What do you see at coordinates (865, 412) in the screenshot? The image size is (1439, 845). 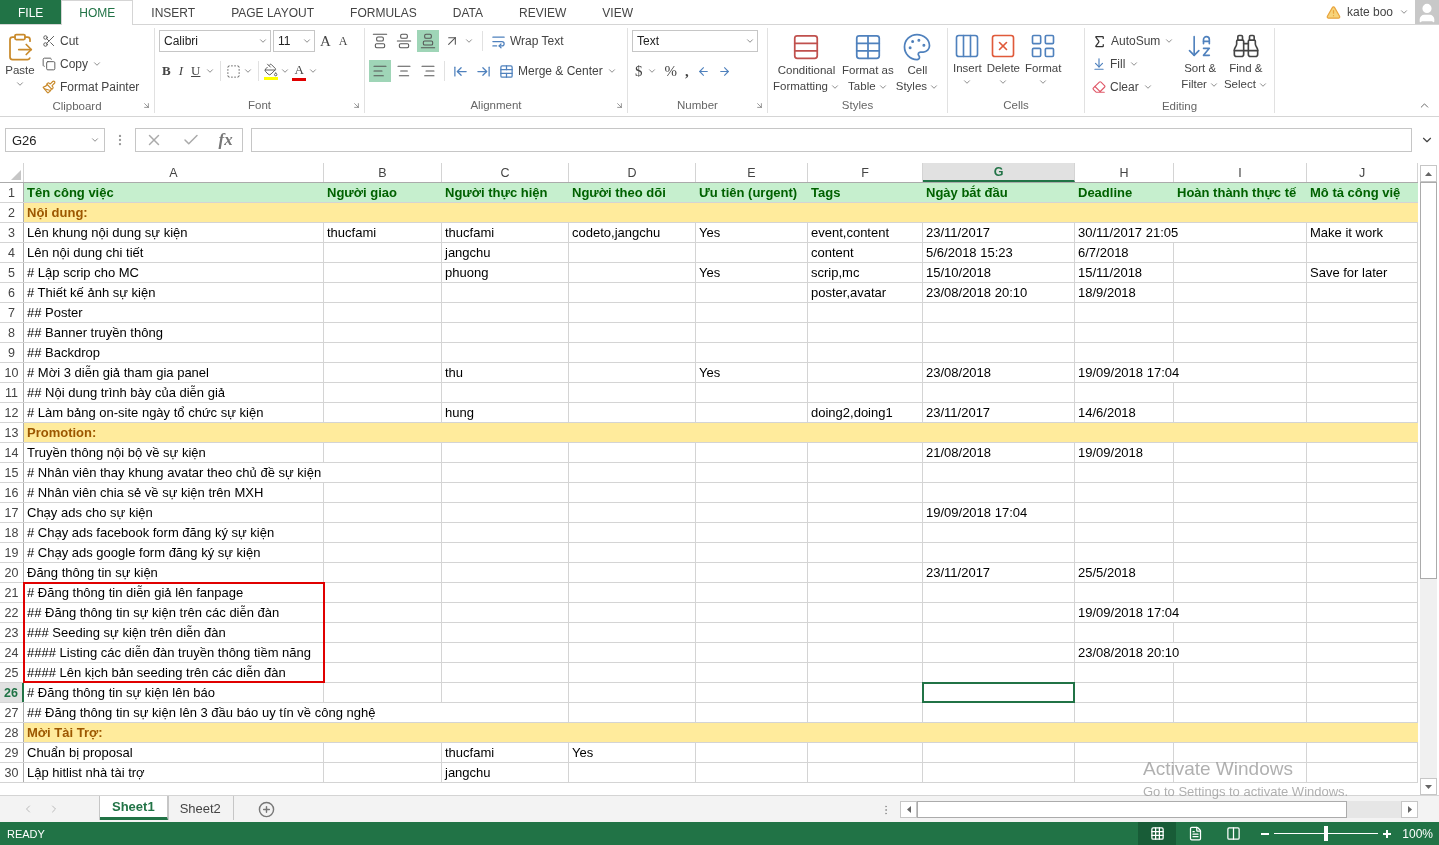 I see `table-cell: doing2,doing1` at bounding box center [865, 412].